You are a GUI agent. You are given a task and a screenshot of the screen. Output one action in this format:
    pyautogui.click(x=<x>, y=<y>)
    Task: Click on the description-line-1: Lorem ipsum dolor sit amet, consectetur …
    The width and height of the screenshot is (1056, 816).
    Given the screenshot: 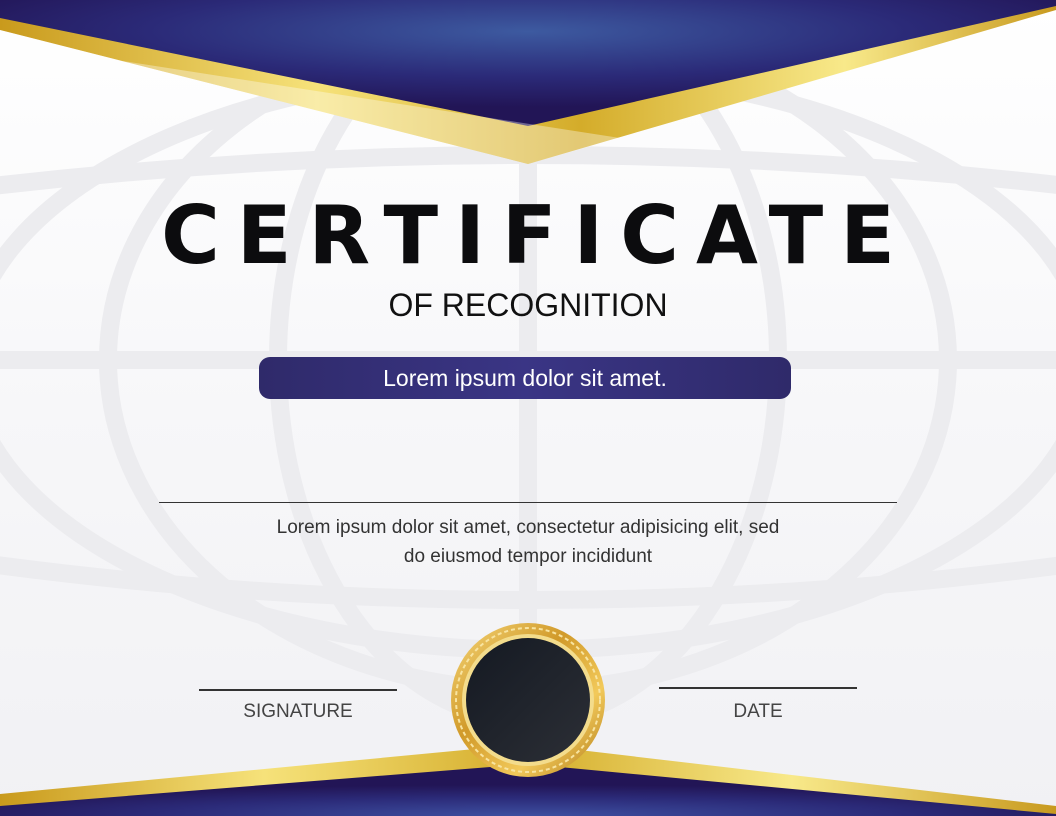 What is the action you would take?
    pyautogui.click(x=528, y=527)
    